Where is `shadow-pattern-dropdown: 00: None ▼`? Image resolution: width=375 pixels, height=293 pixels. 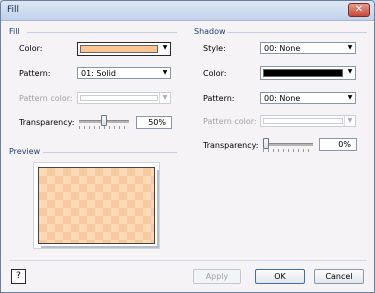 shadow-pattern-dropdown: 00: None ▼ is located at coordinates (308, 98).